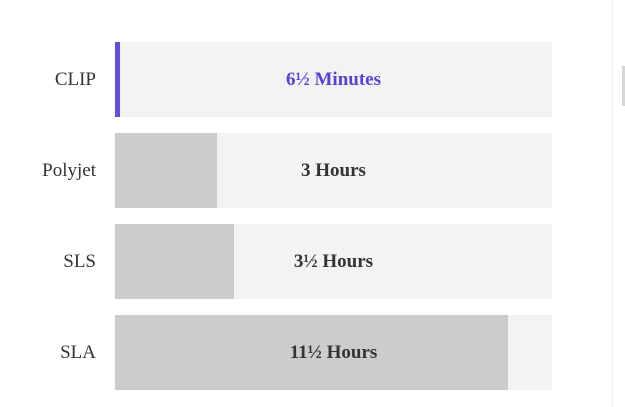  I want to click on bar-track: 3 Hours, so click(333, 170).